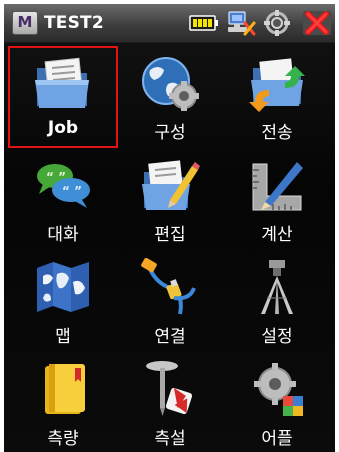 This screenshot has width=339, height=452. Describe the element at coordinates (169, 388) in the screenshot. I see `stakeout-icon` at that location.